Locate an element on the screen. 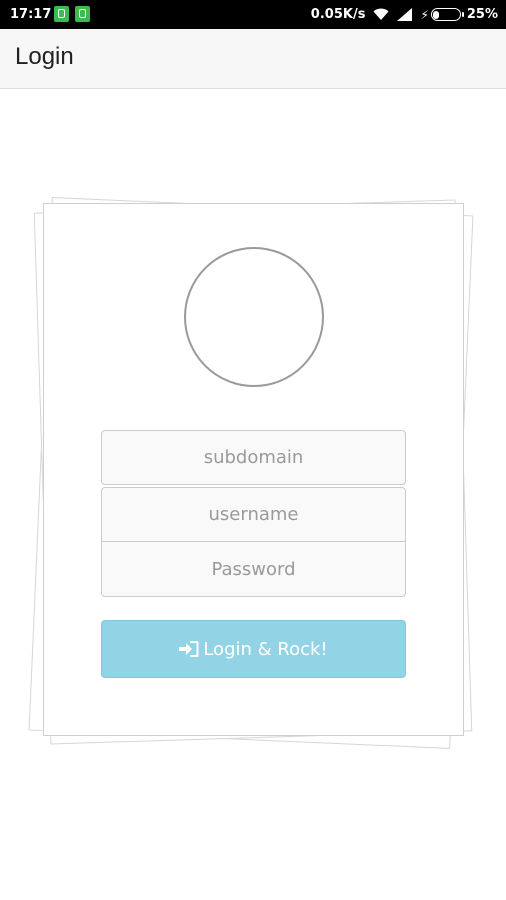 Image resolution: width=506 pixels, height=900 pixels. subdomain-input is located at coordinates (253, 457).